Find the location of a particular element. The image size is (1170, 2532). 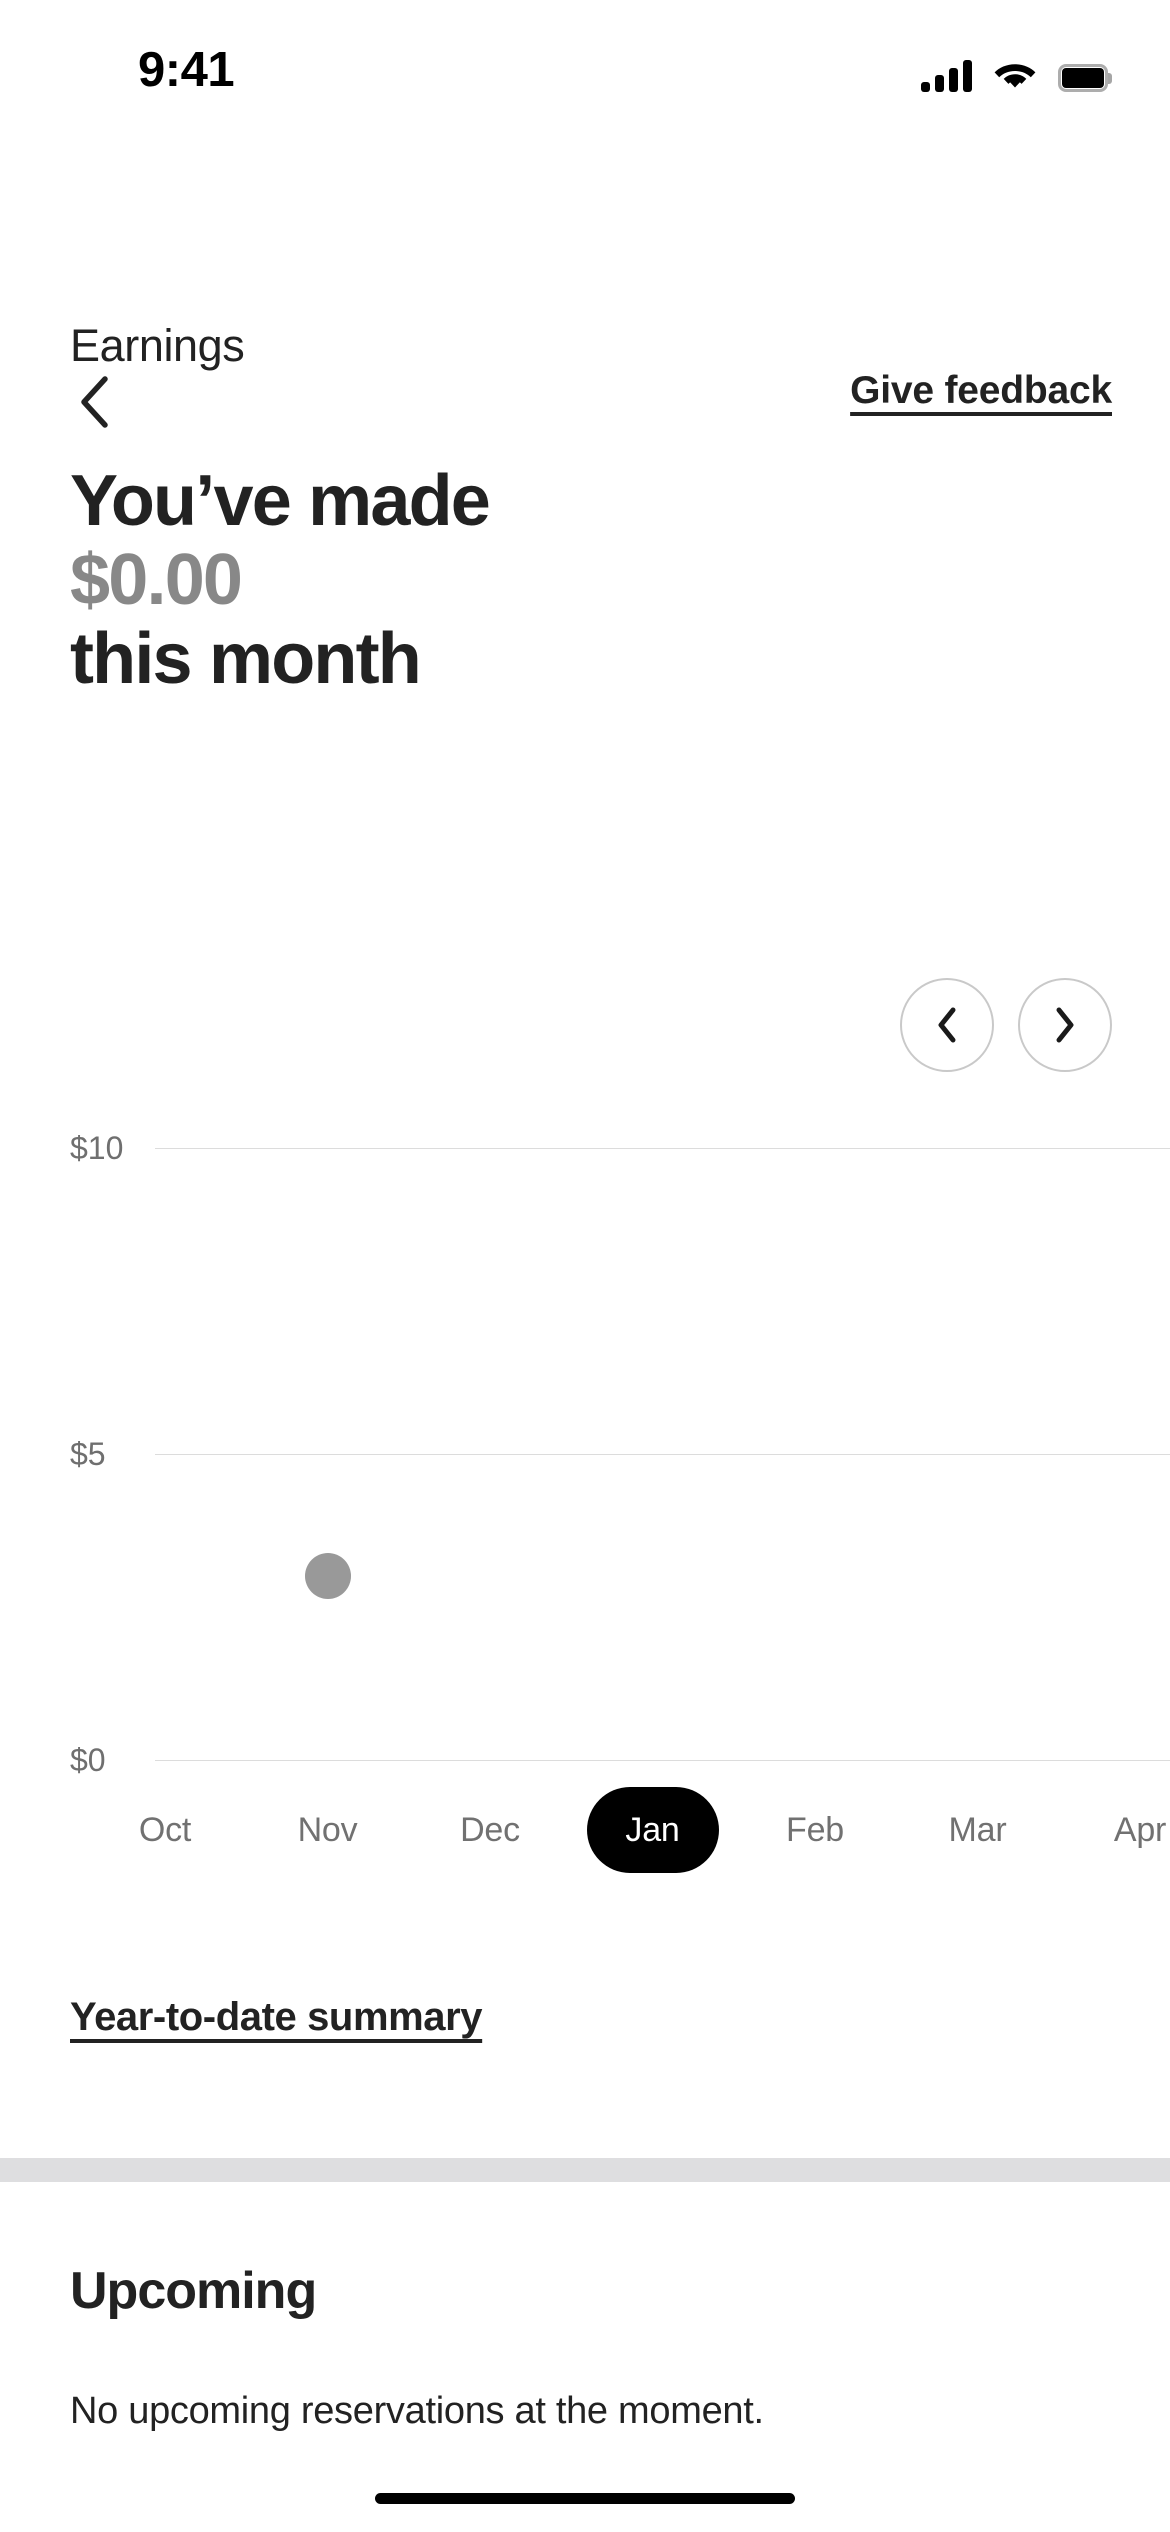

home-indicator is located at coordinates (585, 2498).